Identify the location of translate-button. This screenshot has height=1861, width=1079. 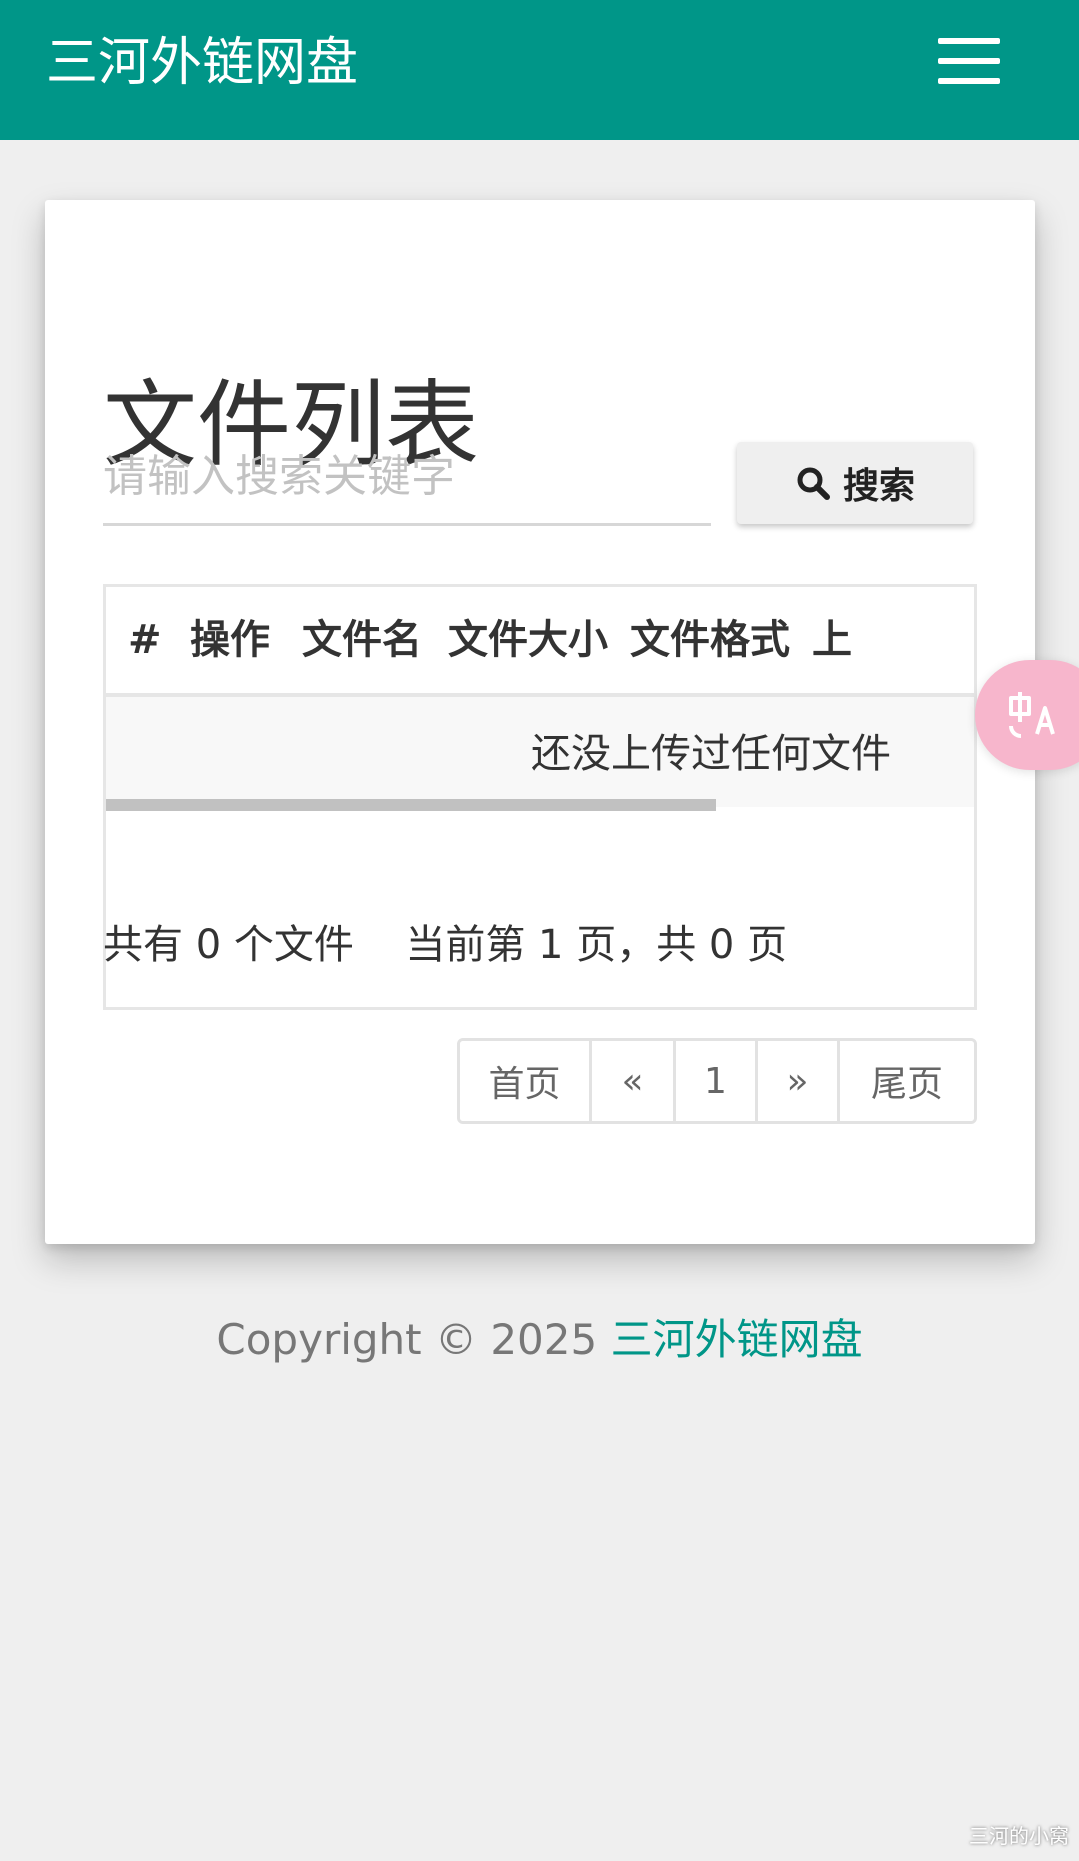
(1027, 715).